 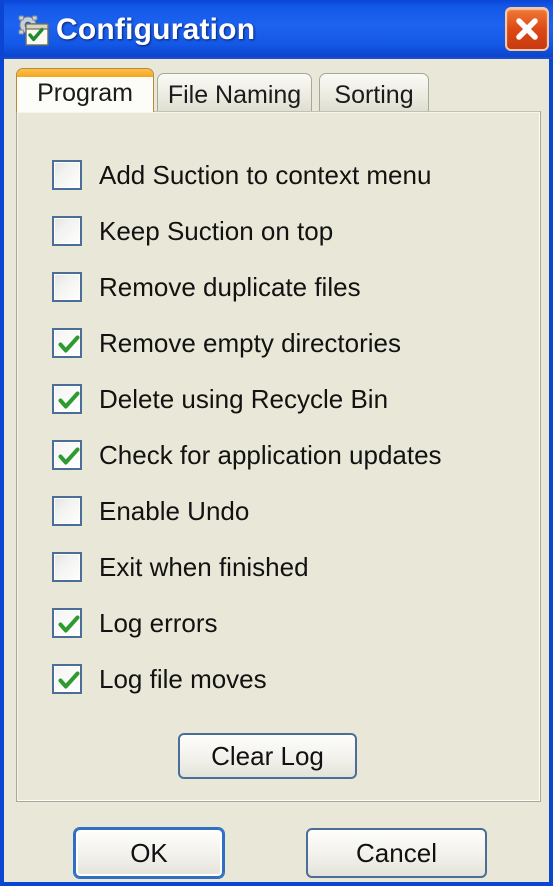 I want to click on gear-checklist-icon, so click(x=32, y=30).